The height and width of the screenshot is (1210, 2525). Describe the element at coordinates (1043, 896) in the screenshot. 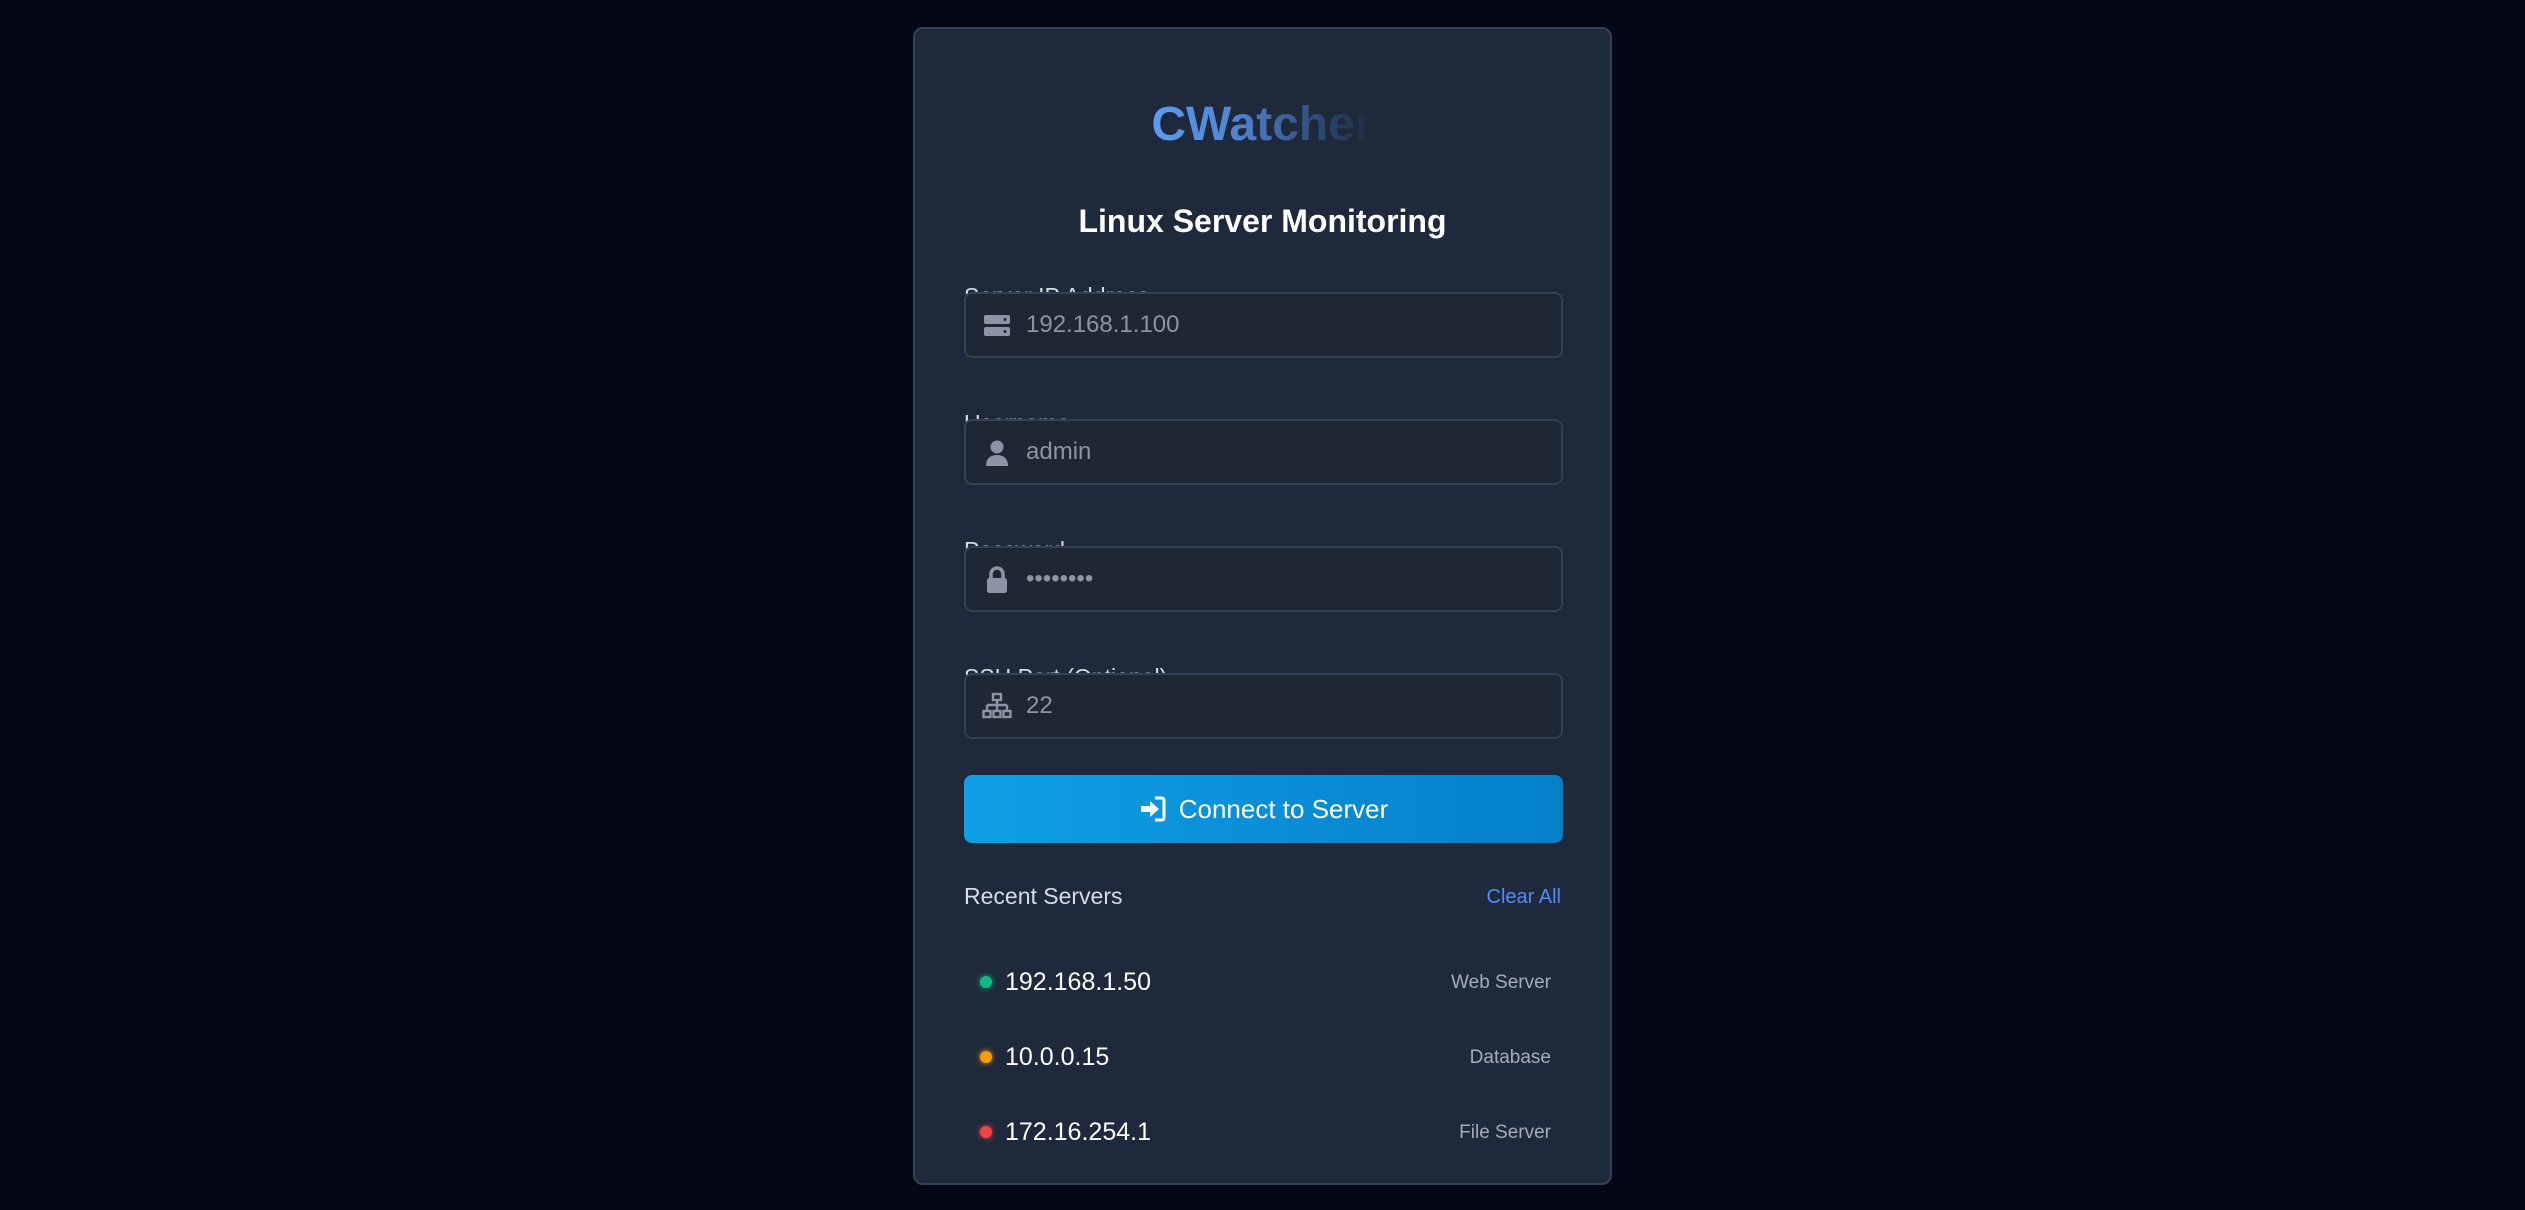

I see `recent-servers-title: Recent Servers` at that location.